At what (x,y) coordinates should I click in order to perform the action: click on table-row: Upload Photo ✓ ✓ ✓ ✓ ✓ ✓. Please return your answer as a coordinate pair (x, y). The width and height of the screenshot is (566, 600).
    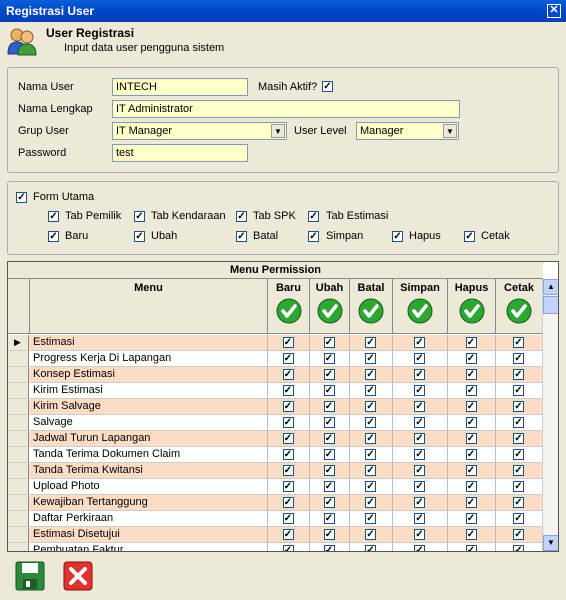
    Looking at the image, I should click on (275, 487).